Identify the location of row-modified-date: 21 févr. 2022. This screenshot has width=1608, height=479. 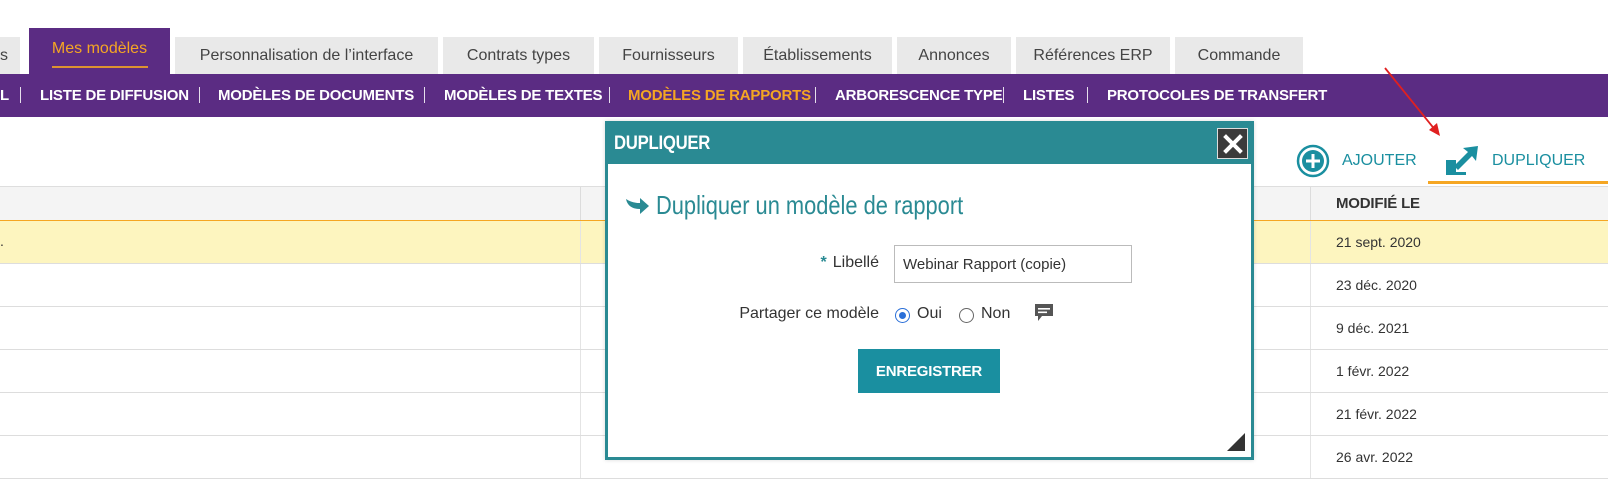
(1376, 414).